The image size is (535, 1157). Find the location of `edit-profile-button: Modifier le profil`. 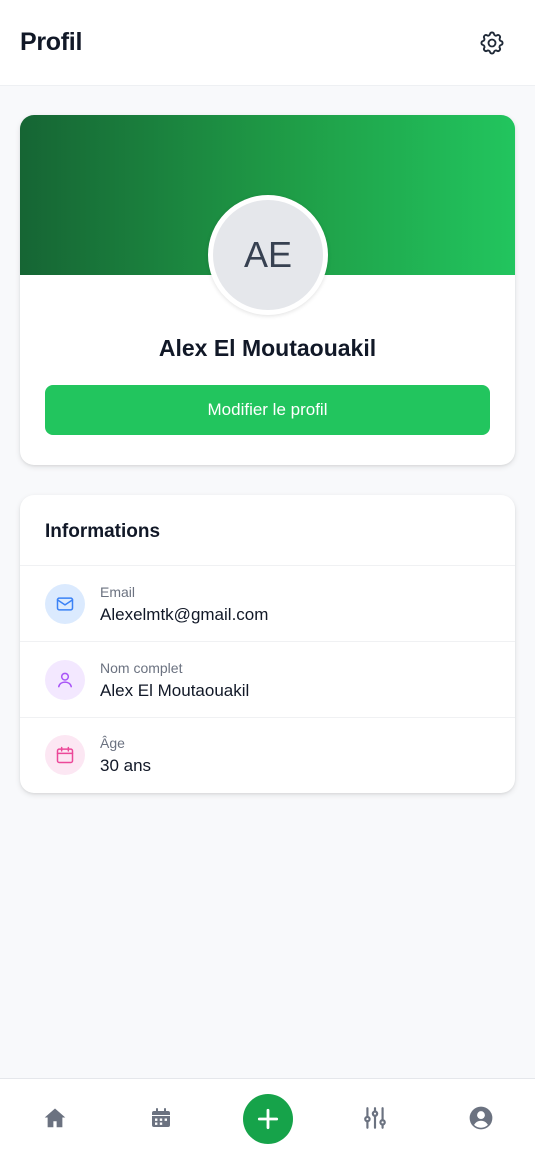

edit-profile-button: Modifier le profil is located at coordinates (267, 410).